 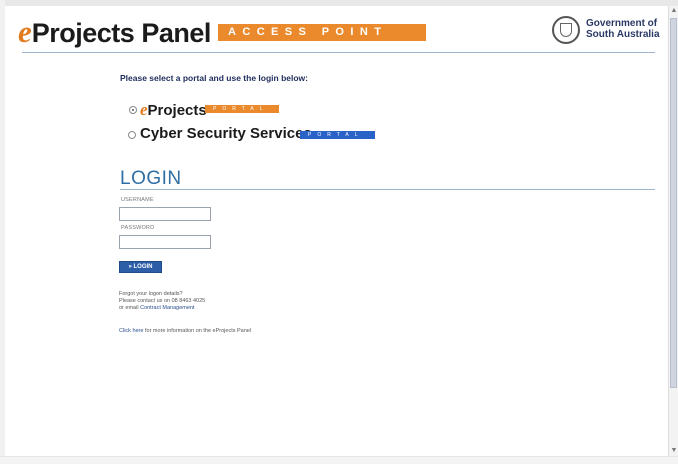 What do you see at coordinates (673, 11) in the screenshot?
I see `scroll-up-arrow-icon: ▲` at bounding box center [673, 11].